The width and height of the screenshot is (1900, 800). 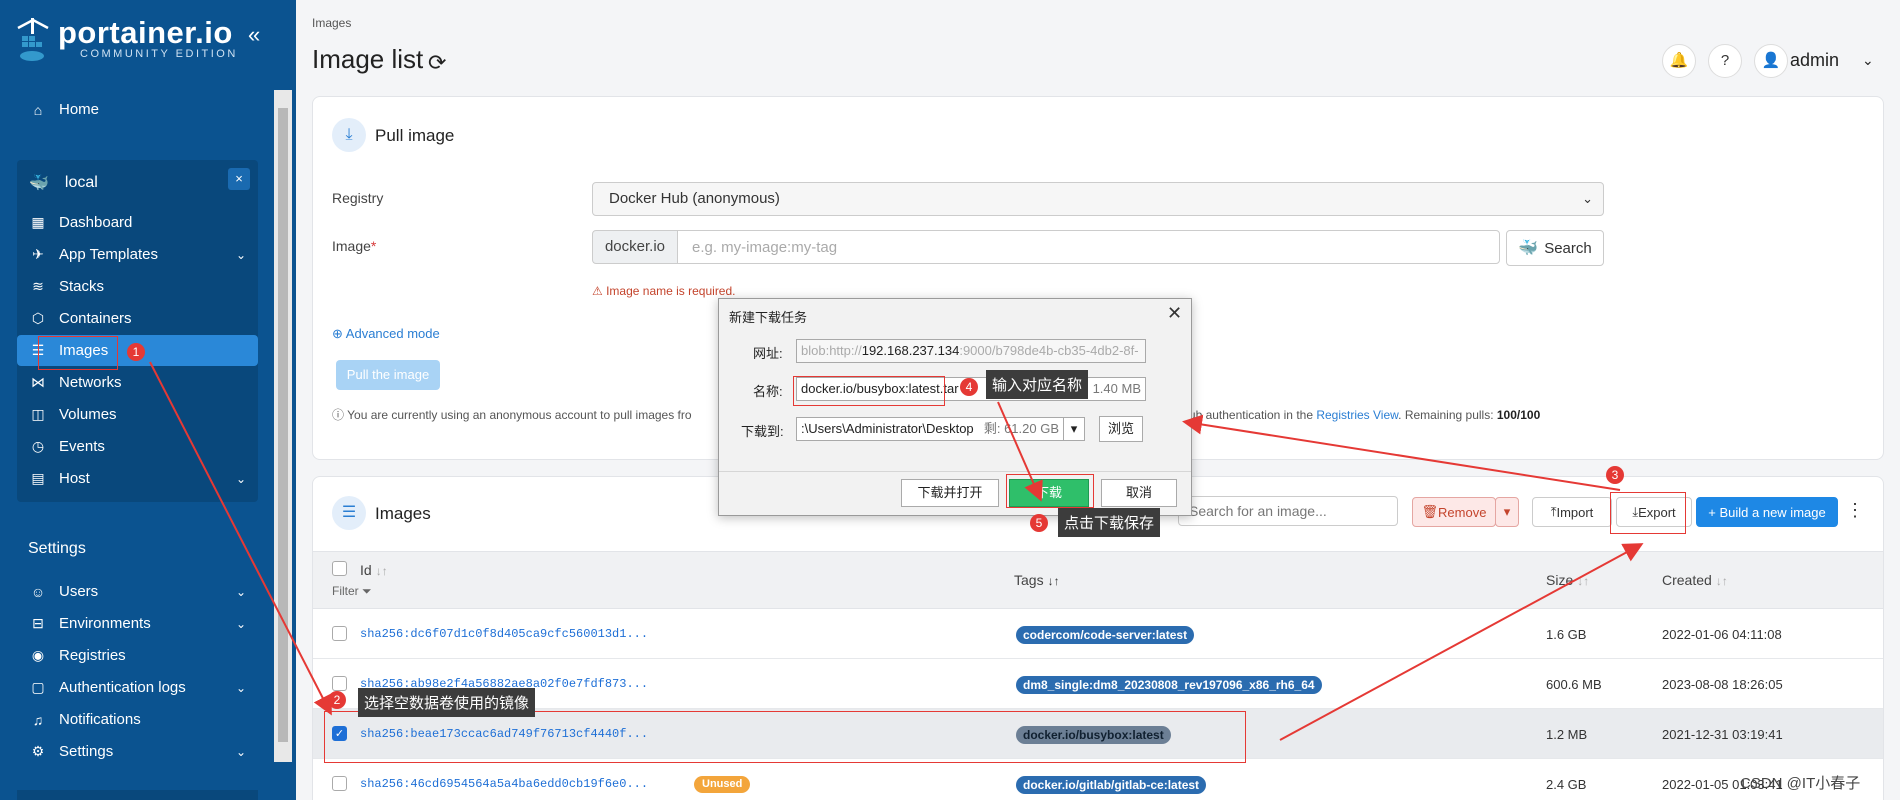 I want to click on arrow-step1-to-step2, so click(x=240, y=538).